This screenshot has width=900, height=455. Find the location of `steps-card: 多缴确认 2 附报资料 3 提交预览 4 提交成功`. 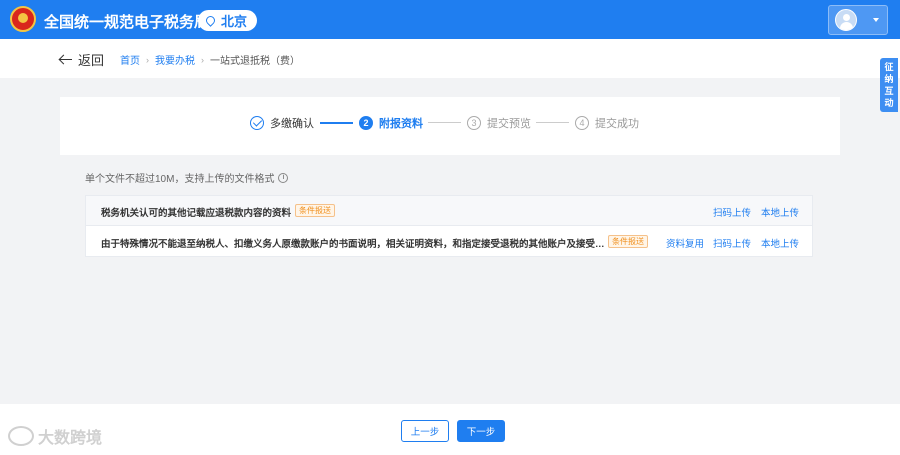

steps-card: 多缴确认 2 附报资料 3 提交预览 4 提交成功 is located at coordinates (450, 126).